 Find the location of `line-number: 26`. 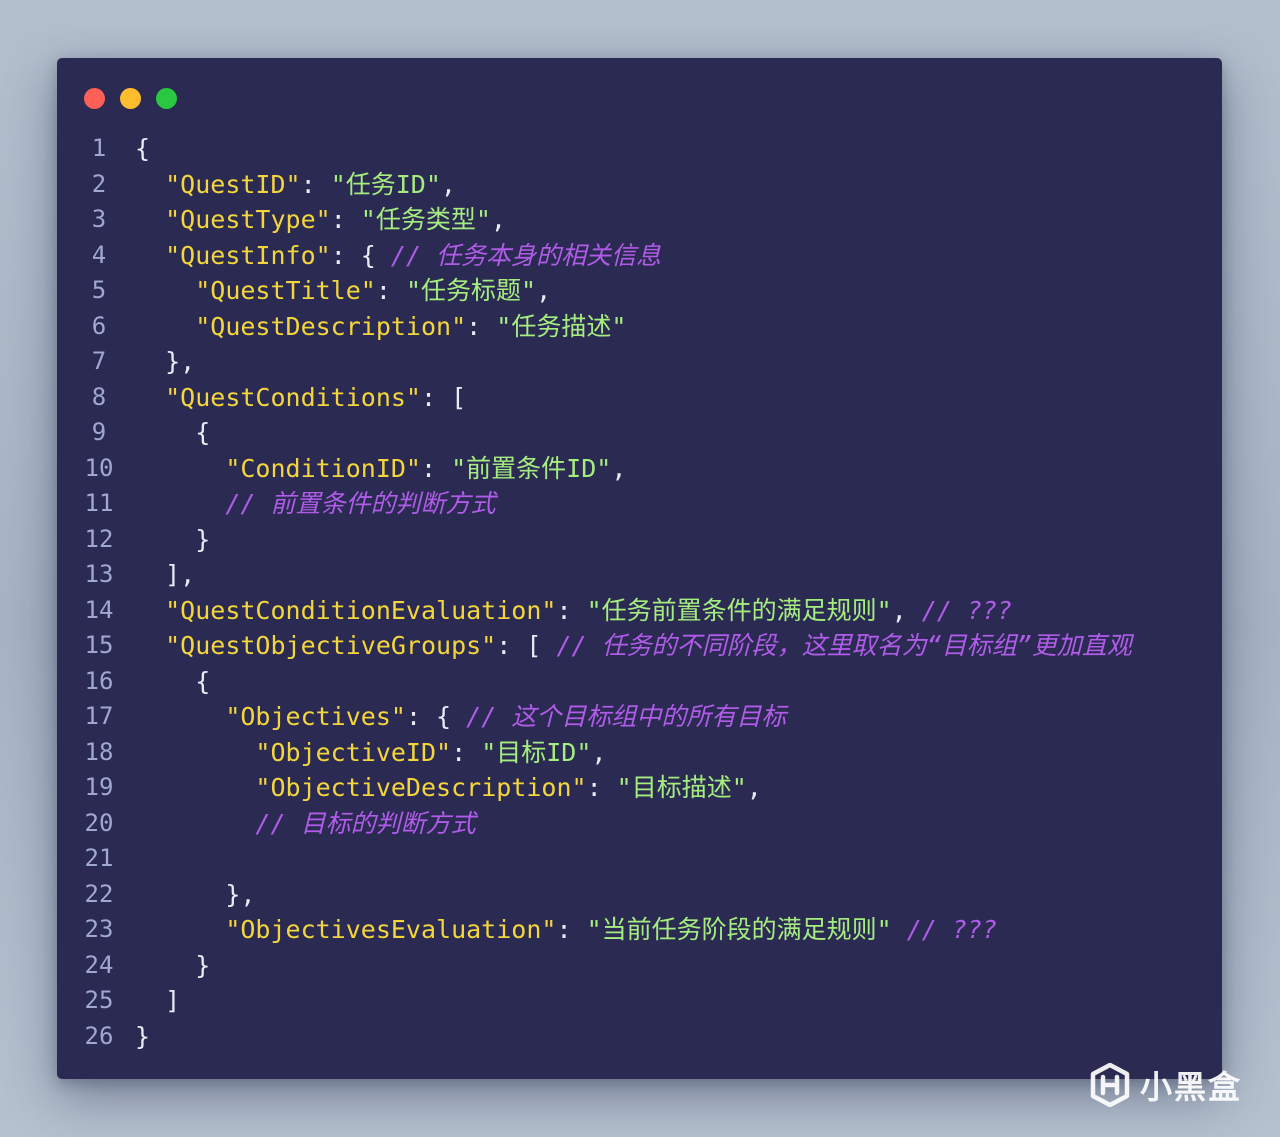

line-number: 26 is located at coordinates (99, 1035).